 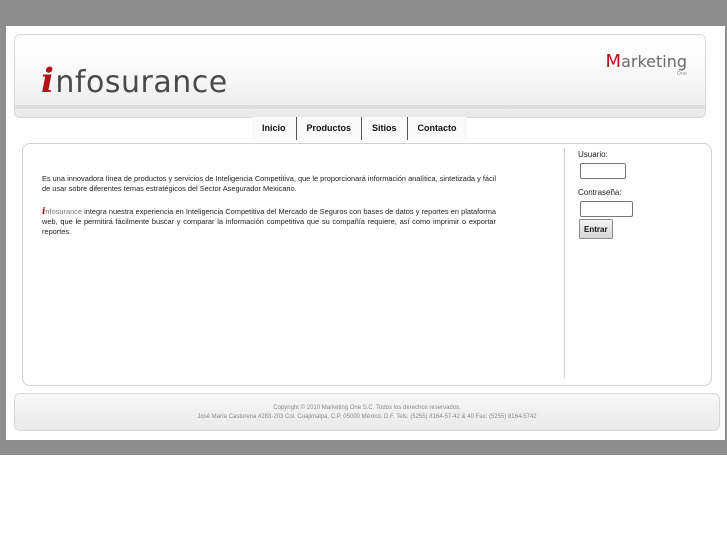 What do you see at coordinates (360, 107) in the screenshot?
I see `header-divider` at bounding box center [360, 107].